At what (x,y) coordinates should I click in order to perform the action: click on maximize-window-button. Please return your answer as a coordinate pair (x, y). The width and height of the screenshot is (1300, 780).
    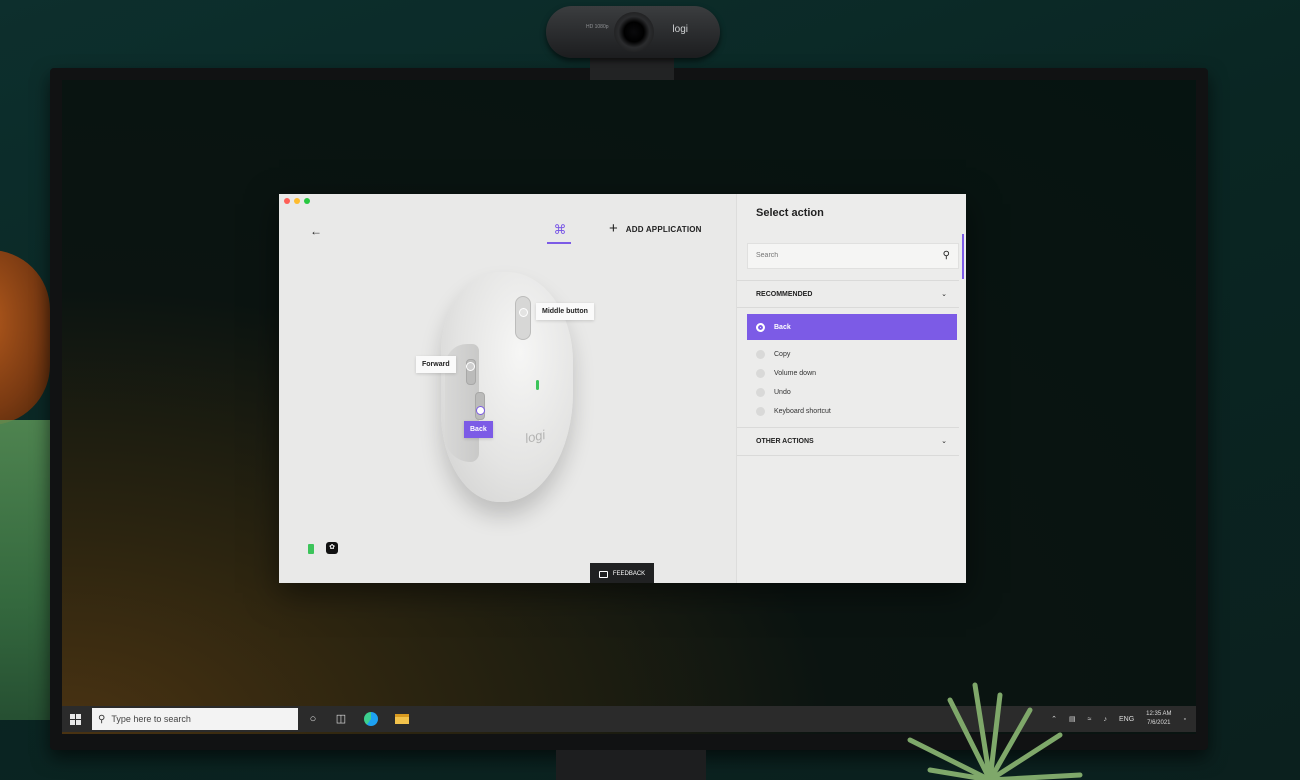
    Looking at the image, I should click on (307, 201).